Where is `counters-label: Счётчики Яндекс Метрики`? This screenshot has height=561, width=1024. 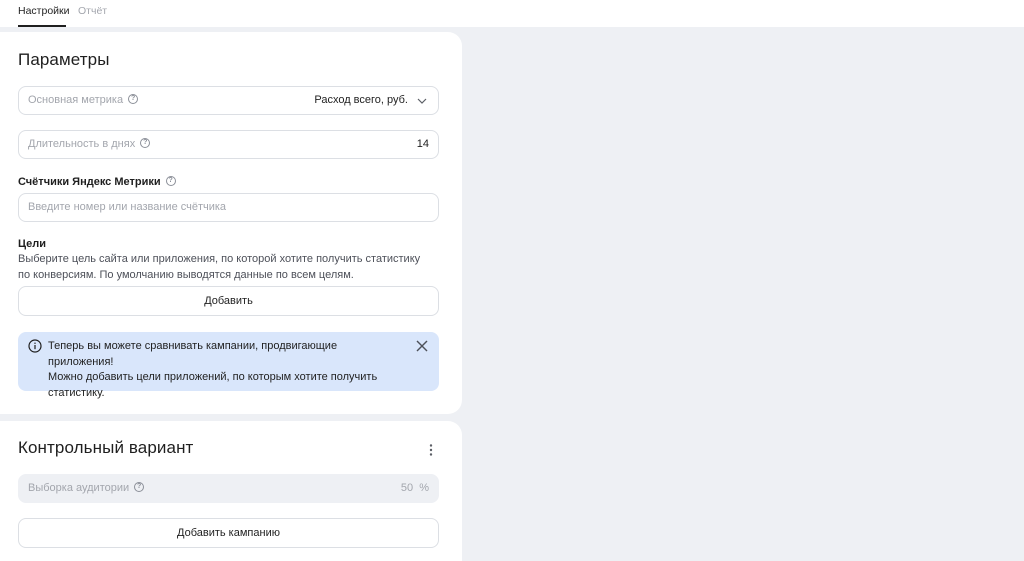 counters-label: Счётчики Яндекс Метрики is located at coordinates (89, 182).